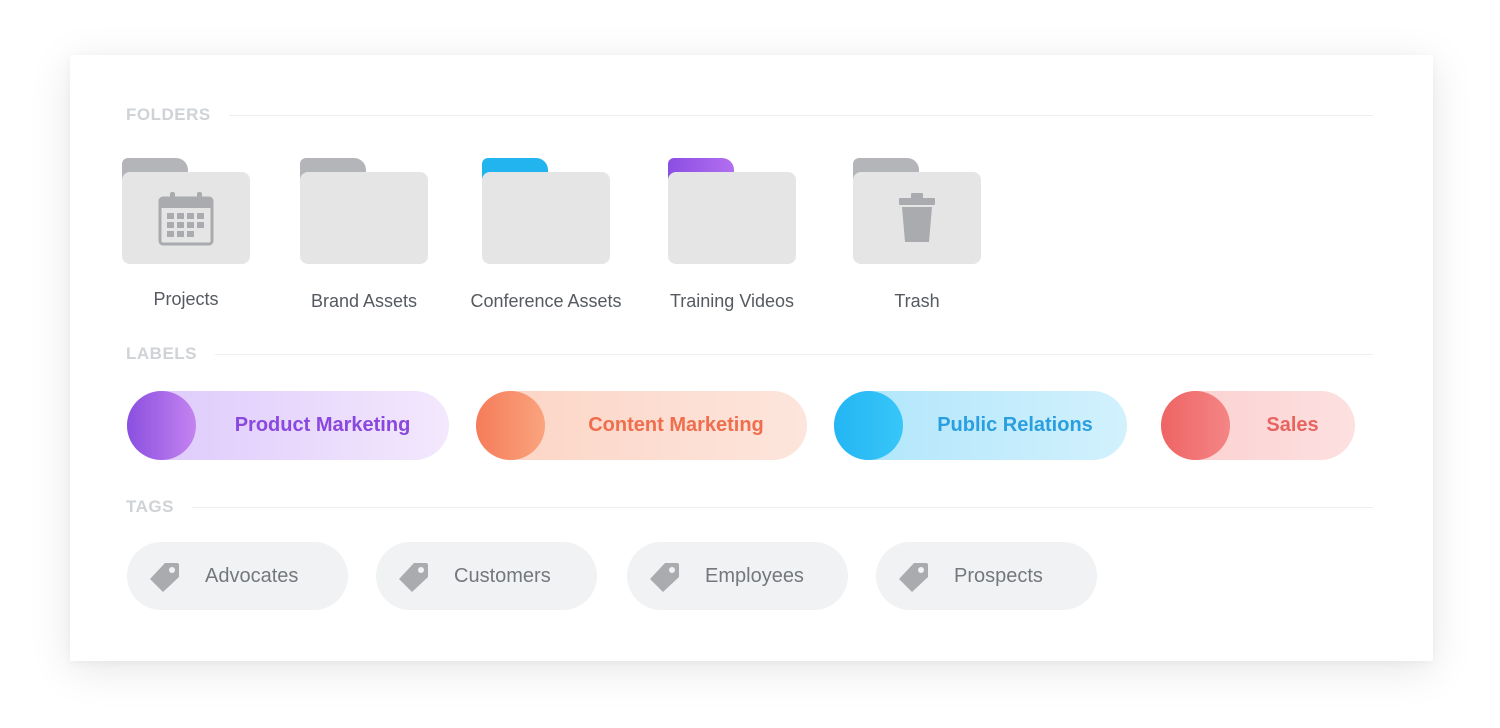  What do you see at coordinates (161, 353) in the screenshot?
I see `labels-title: LABELS` at bounding box center [161, 353].